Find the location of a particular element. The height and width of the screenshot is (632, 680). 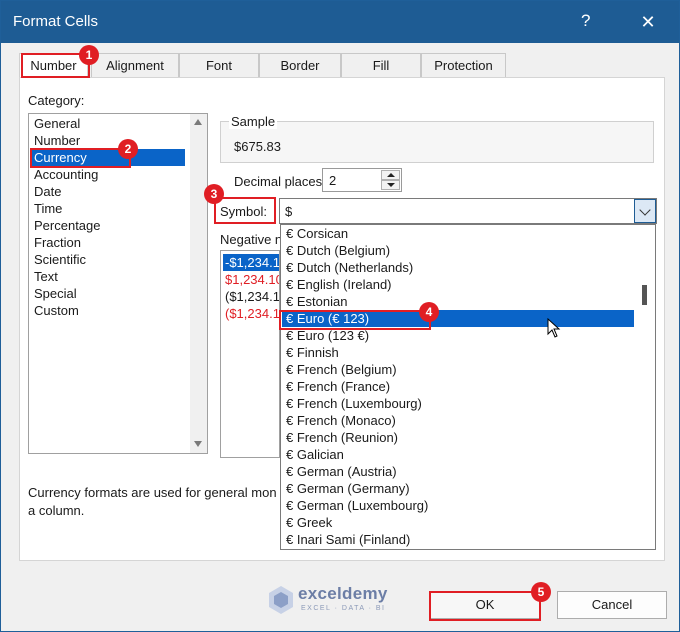

symbol-option: € French (Monaco) is located at coordinates (458, 420).